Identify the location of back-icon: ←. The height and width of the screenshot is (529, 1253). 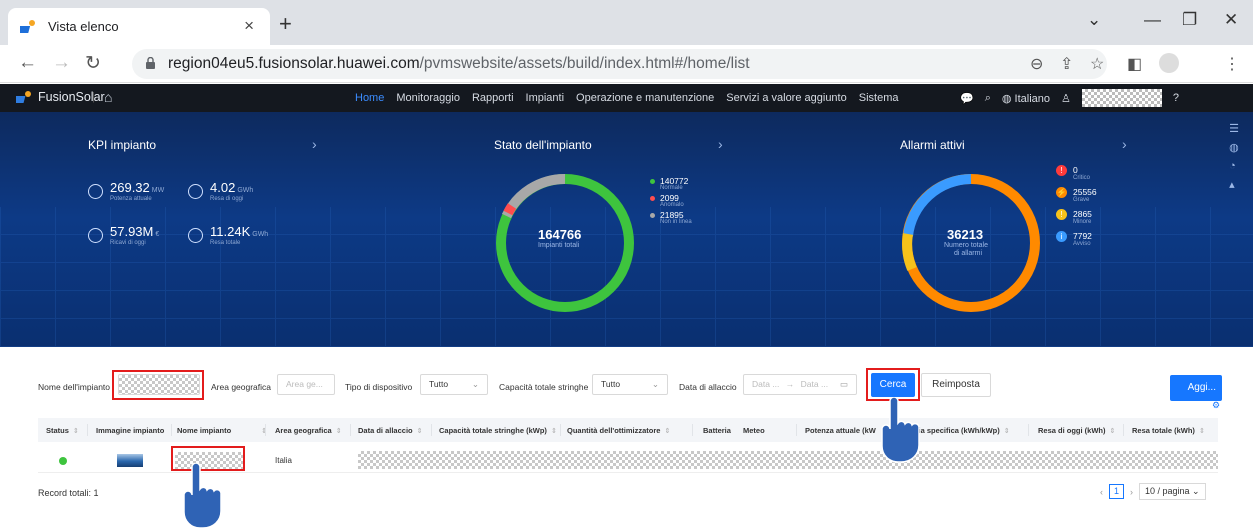
(27, 63).